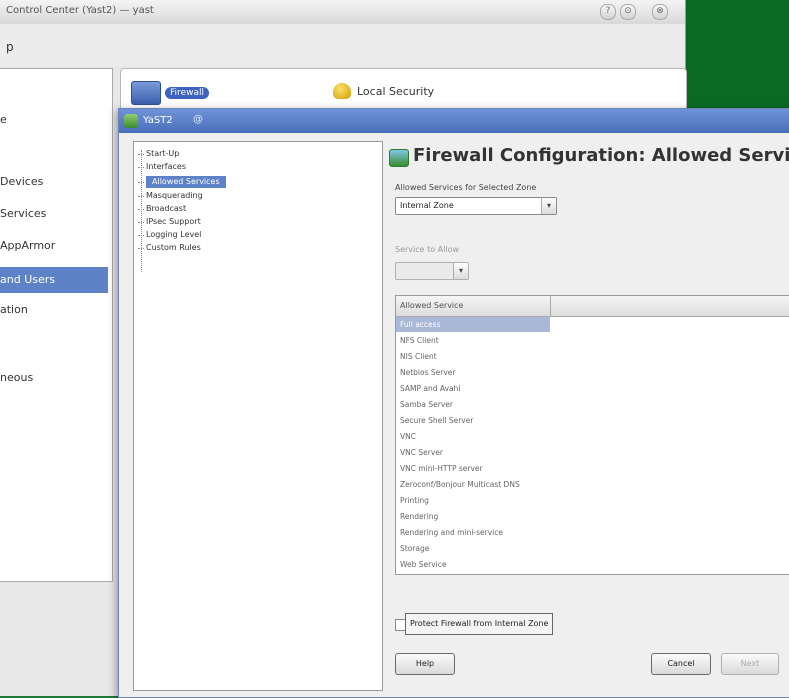 This screenshot has height=698, width=789. Describe the element at coordinates (54, 246) in the screenshot. I see `category-item-apparmor: AppArmor` at that location.